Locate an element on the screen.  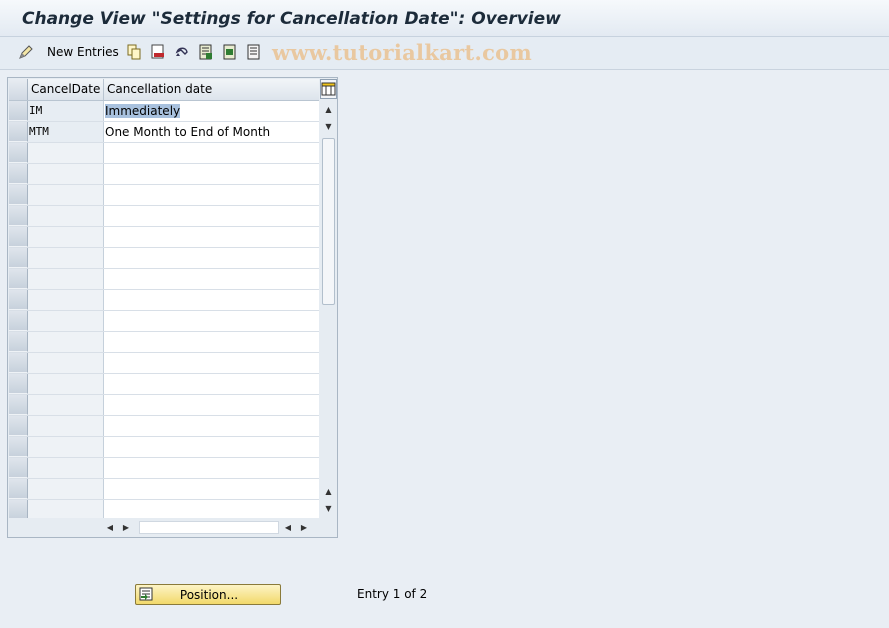
deselect-all-icon is located at coordinates (254, 52).